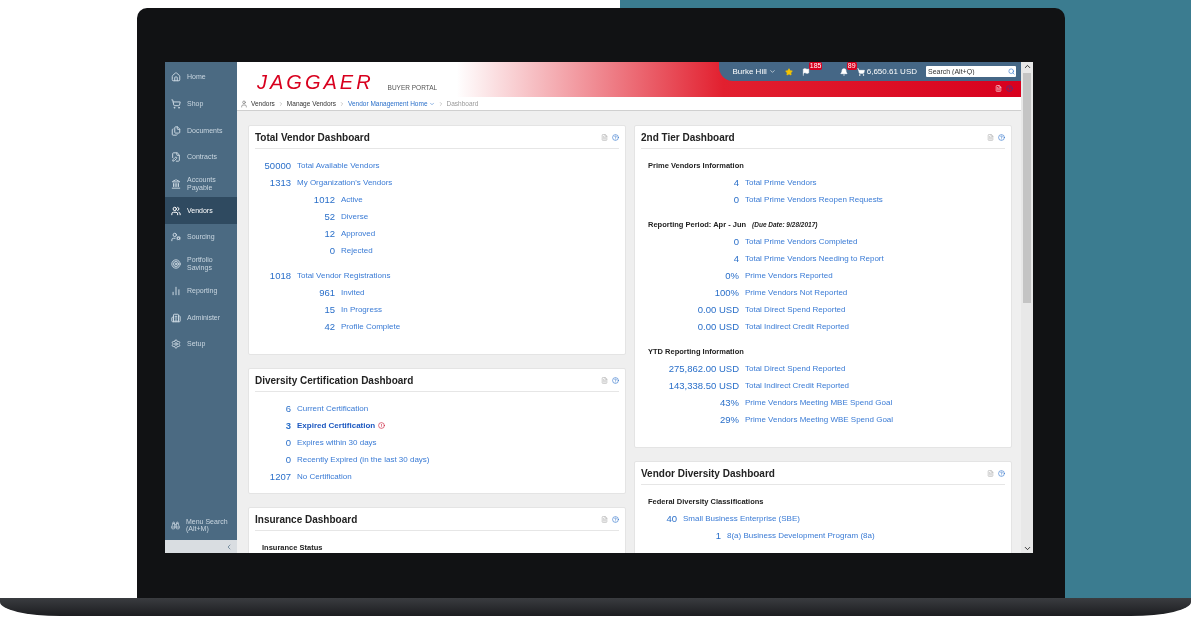 The height and width of the screenshot is (626, 1191). What do you see at coordinates (175, 525) in the screenshot?
I see `binoculars-icon` at bounding box center [175, 525].